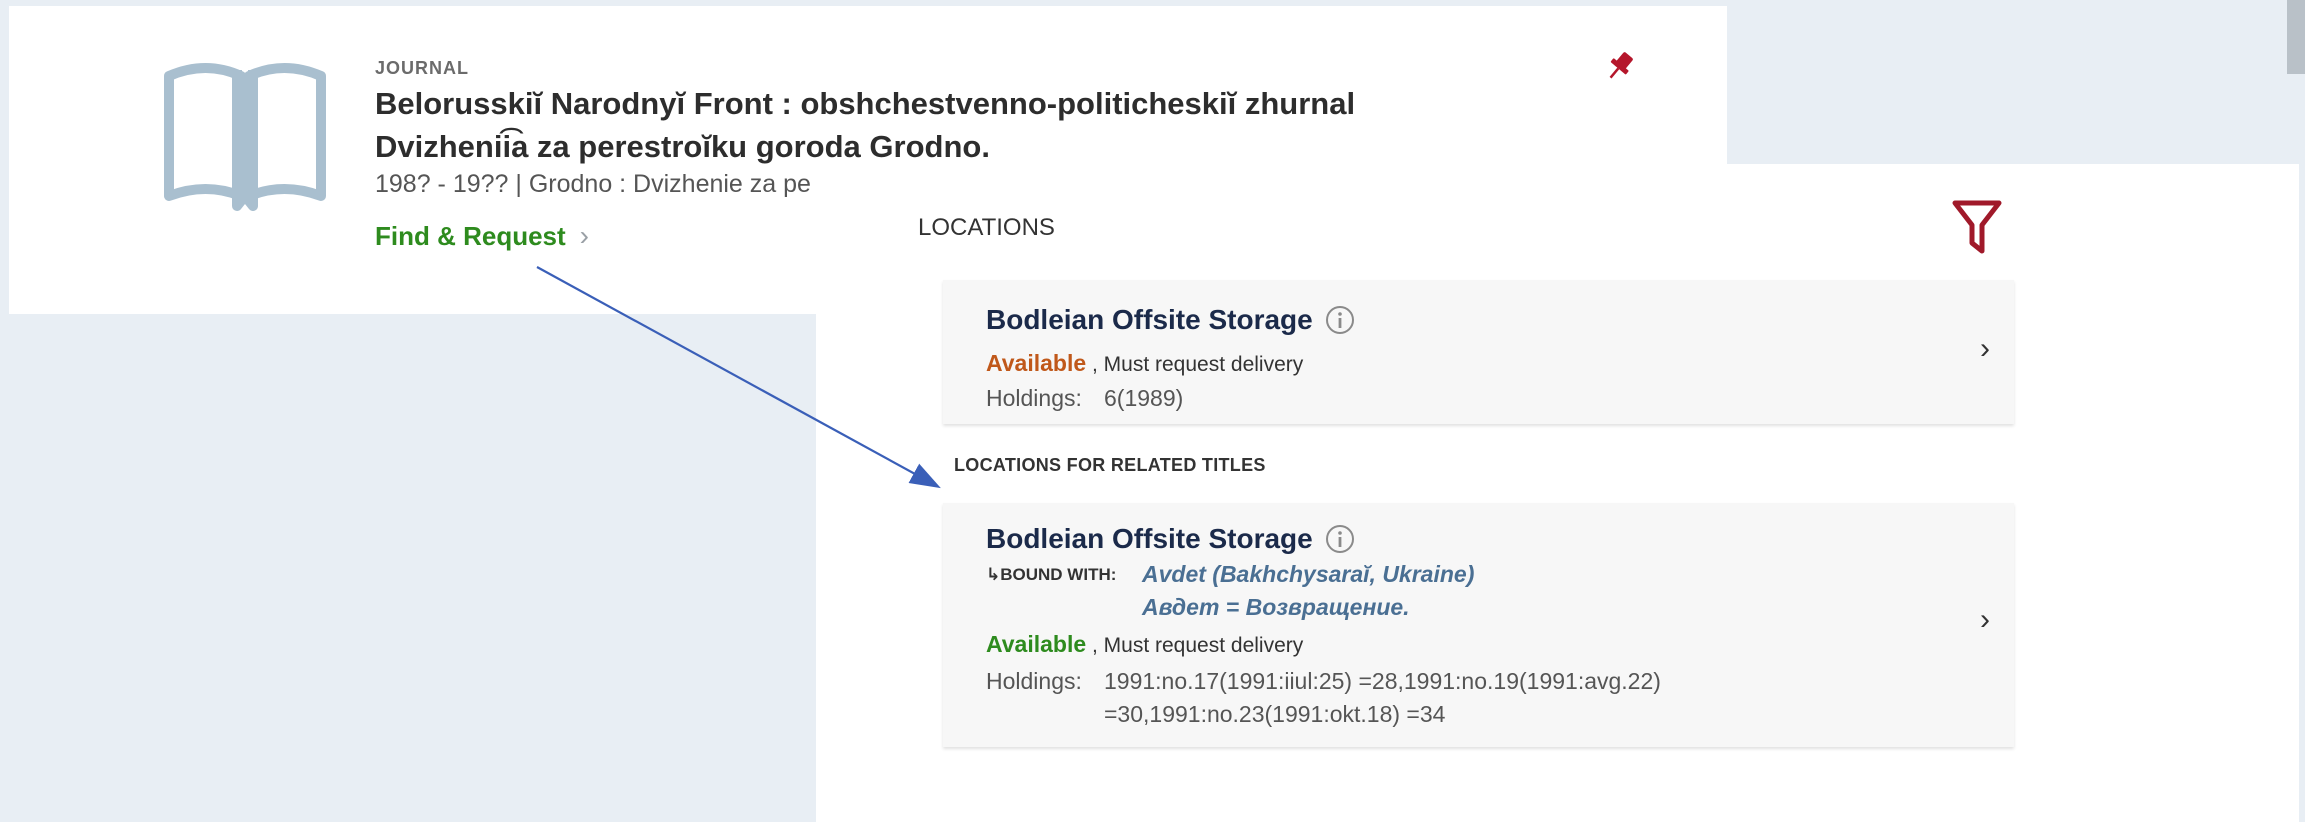 This screenshot has height=822, width=2305. I want to click on holdings: Holdings: 6(1989), so click(1084, 398).